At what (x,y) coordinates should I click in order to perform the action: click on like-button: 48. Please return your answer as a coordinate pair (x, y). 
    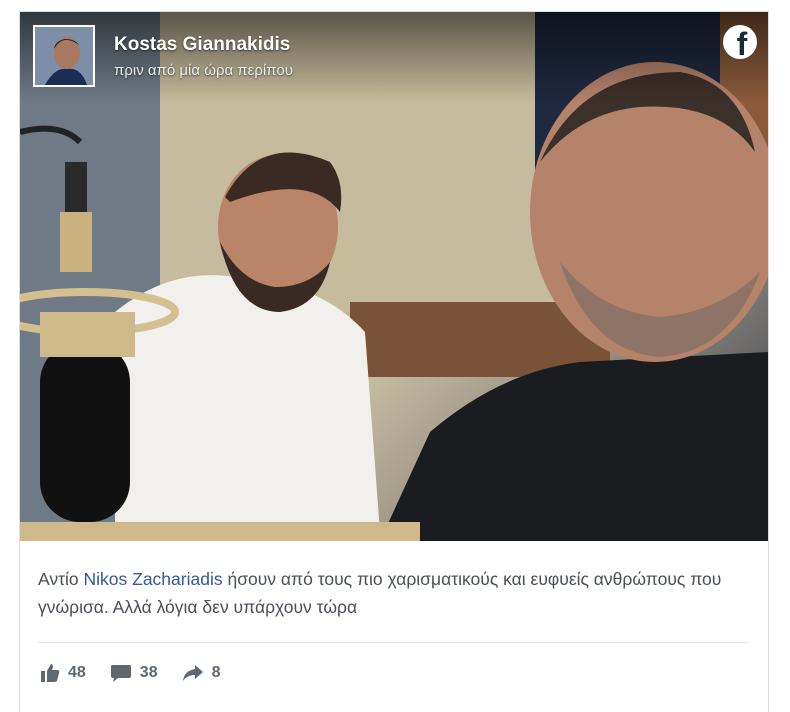
    Looking at the image, I should click on (63, 673).